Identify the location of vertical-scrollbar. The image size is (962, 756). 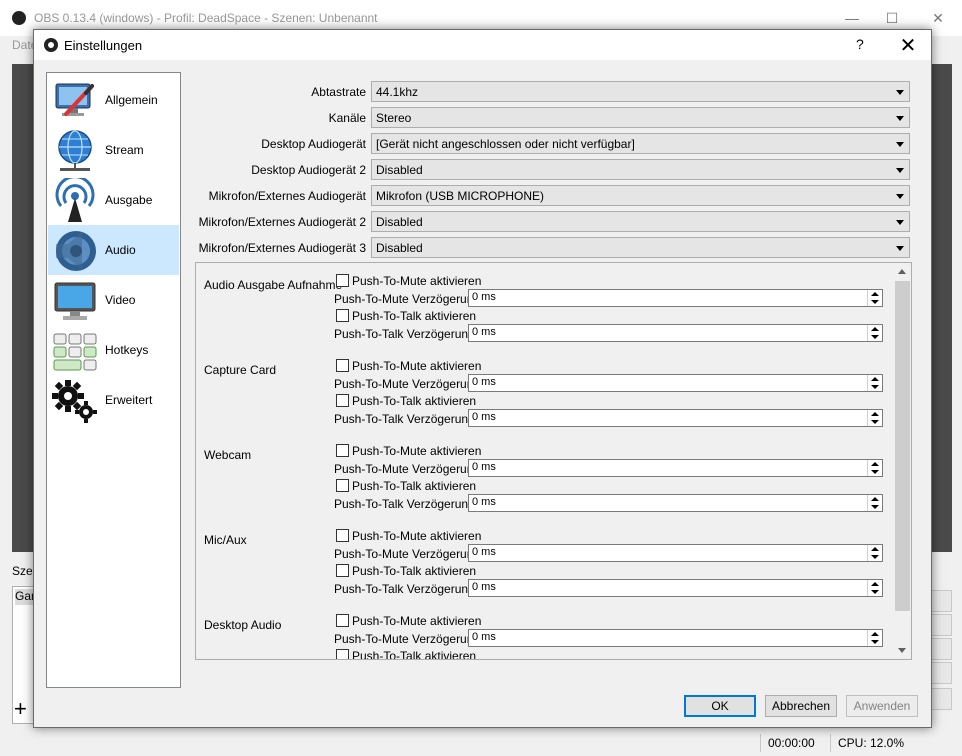
(902, 461).